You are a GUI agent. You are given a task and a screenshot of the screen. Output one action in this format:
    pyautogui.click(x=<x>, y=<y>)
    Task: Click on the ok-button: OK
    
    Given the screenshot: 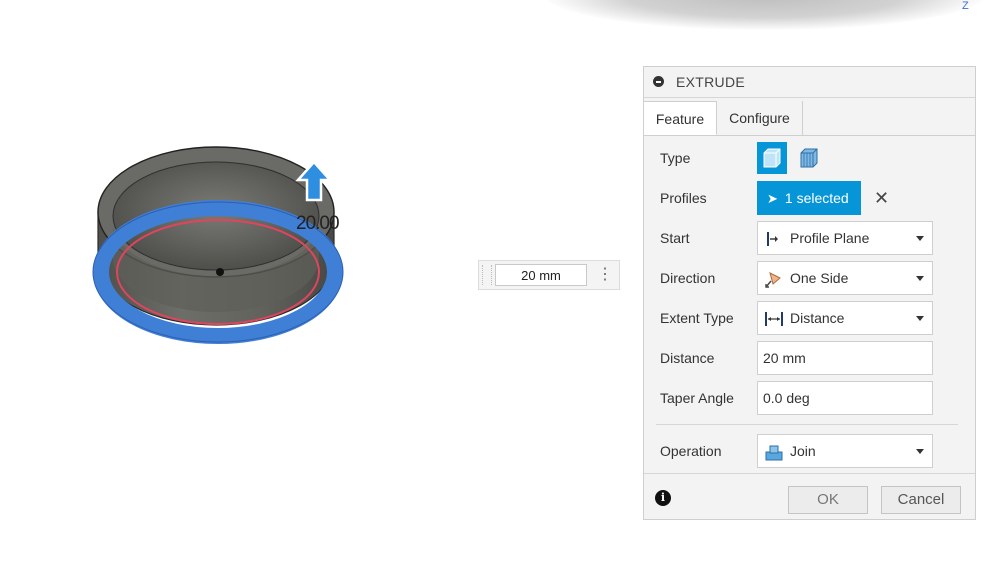 What is the action you would take?
    pyautogui.click(x=828, y=500)
    